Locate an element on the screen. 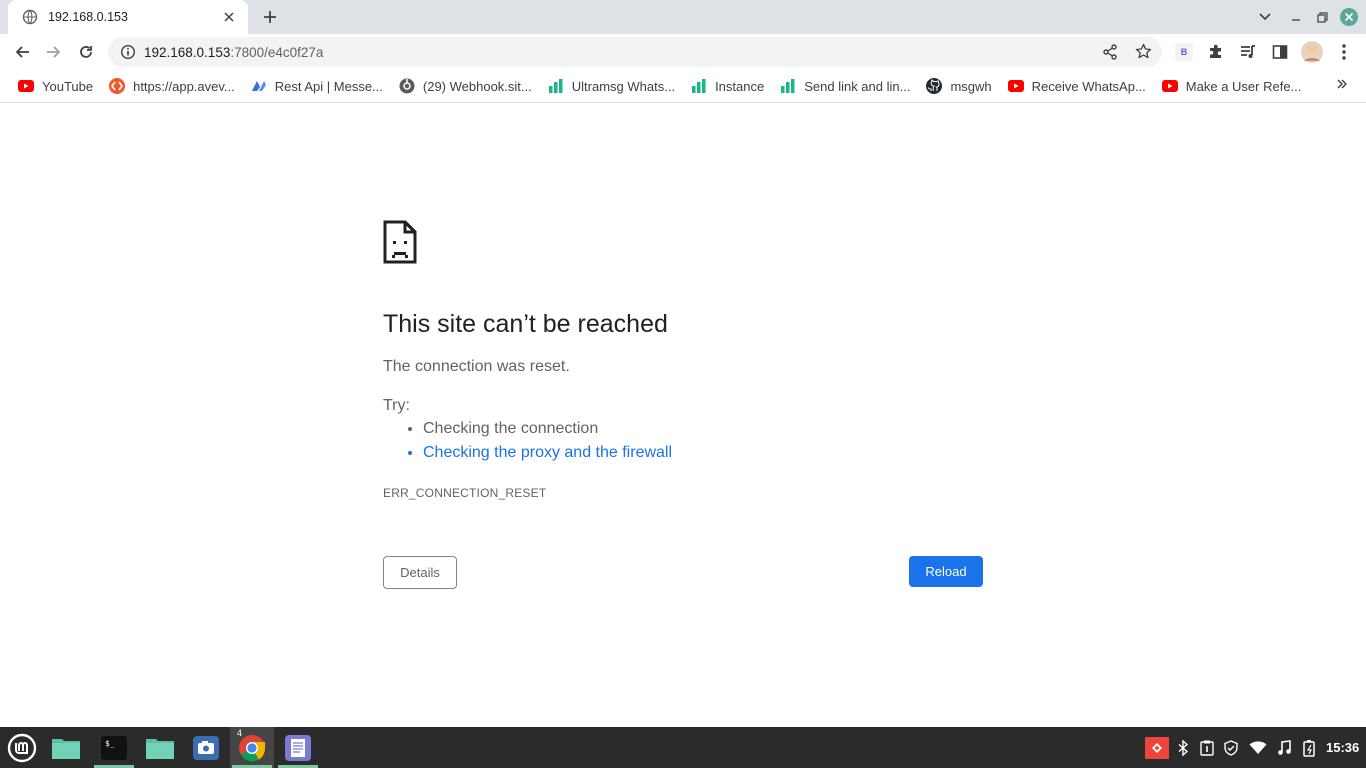  clipboard-icon is located at coordinates (1207, 747).